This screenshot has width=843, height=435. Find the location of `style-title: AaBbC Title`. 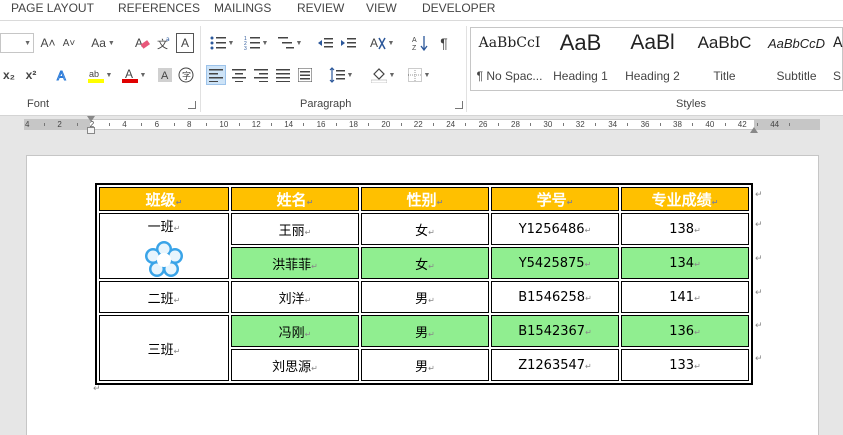

style-title: AaBbC Title is located at coordinates (724, 59).